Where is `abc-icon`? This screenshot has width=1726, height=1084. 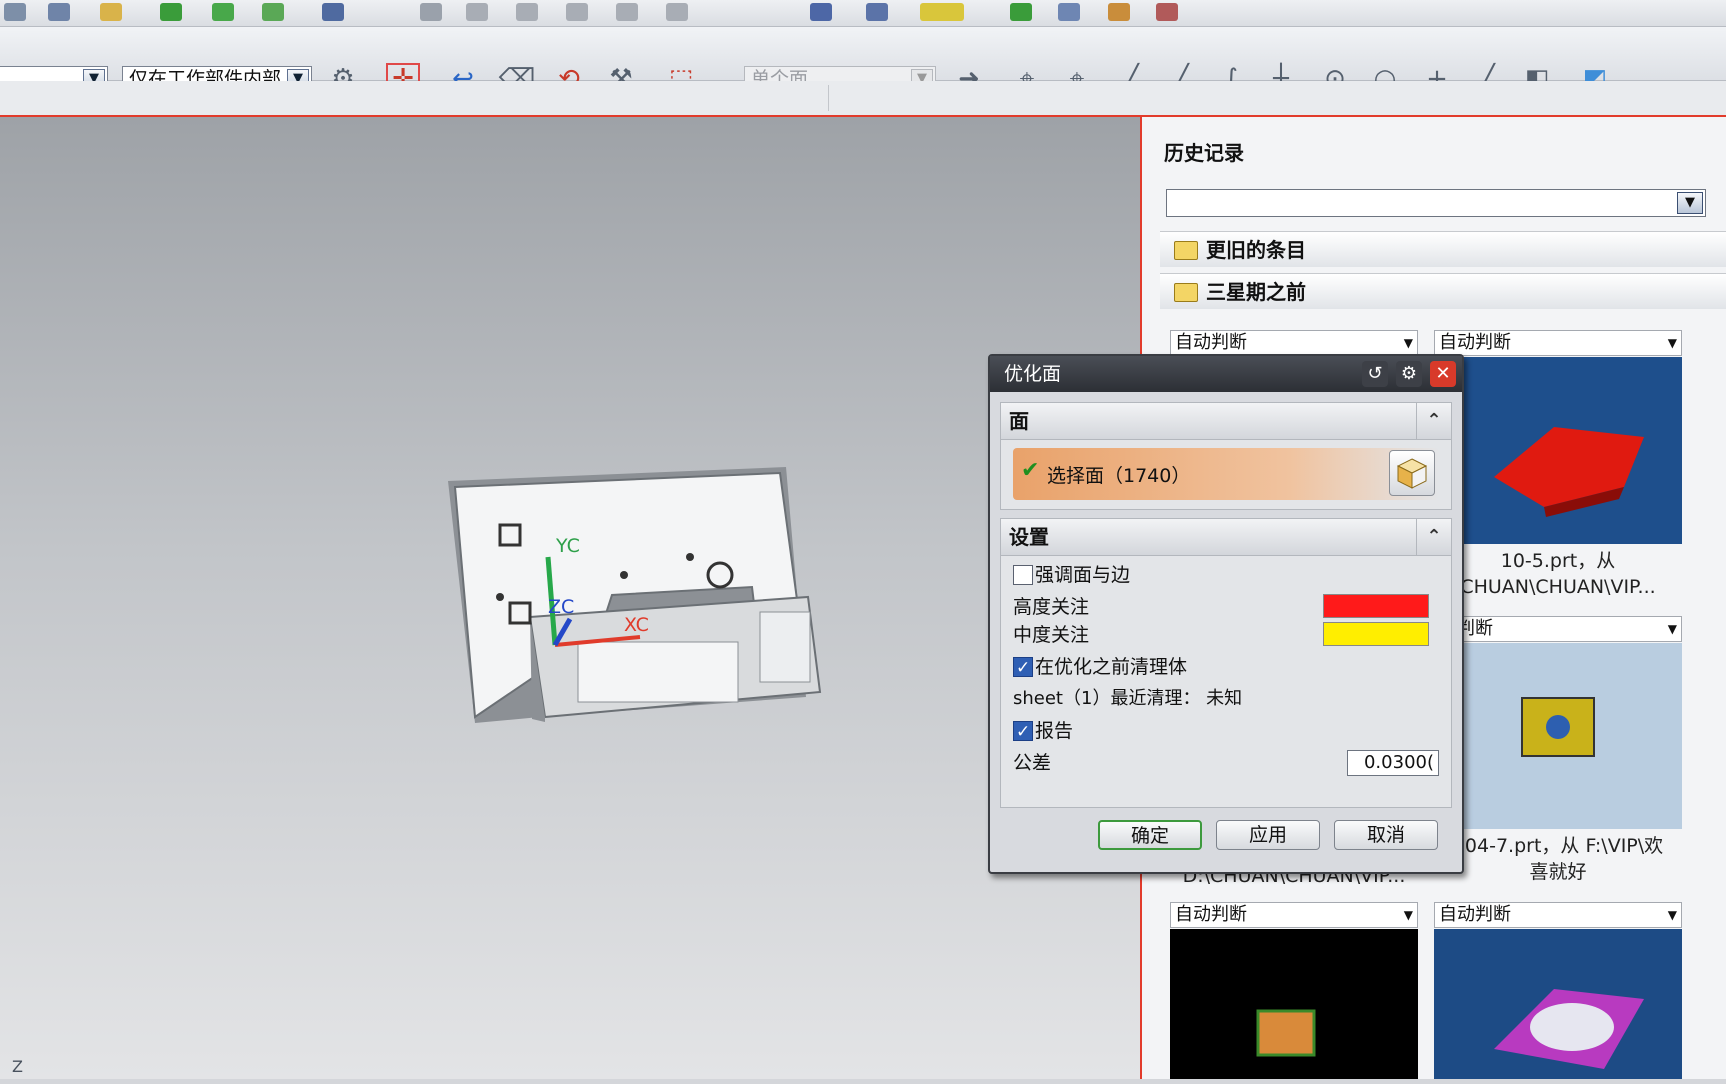 abc-icon is located at coordinates (333, 12).